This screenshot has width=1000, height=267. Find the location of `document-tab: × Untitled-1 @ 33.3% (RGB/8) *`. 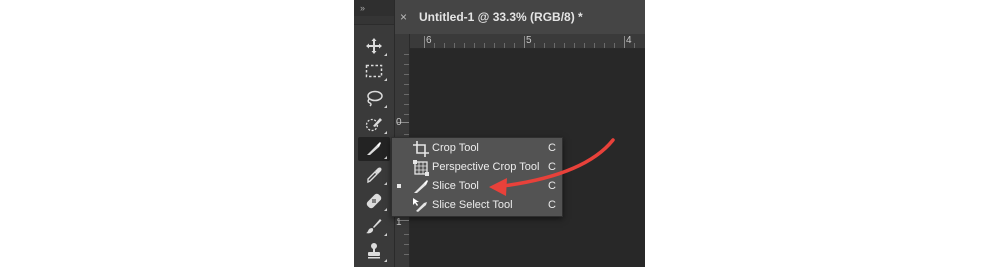

document-tab: × Untitled-1 @ 33.3% (RGB/8) * is located at coordinates (520, 17).